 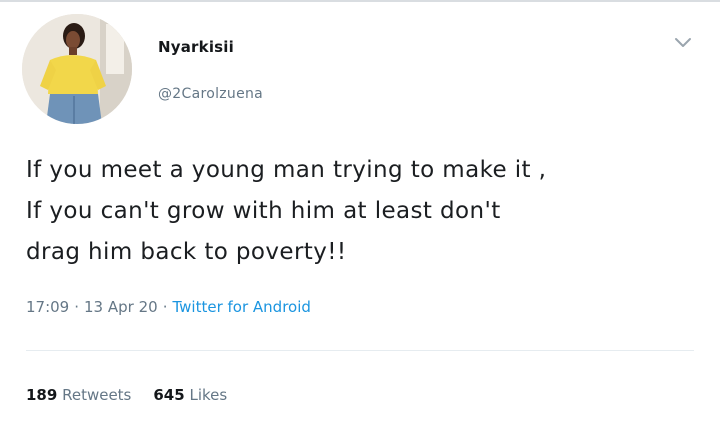 I want to click on retweets-label: Retweets, so click(x=97, y=395).